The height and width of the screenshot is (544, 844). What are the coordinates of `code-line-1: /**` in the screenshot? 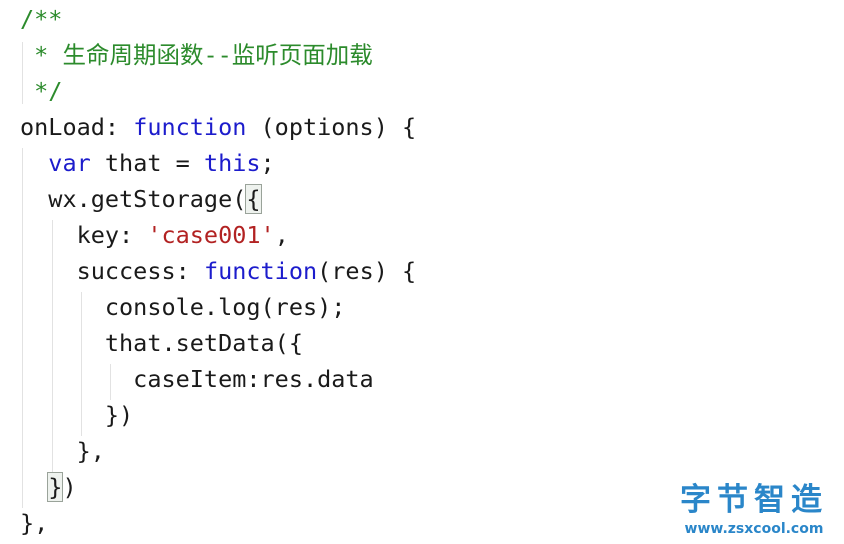 It's located at (41, 19).